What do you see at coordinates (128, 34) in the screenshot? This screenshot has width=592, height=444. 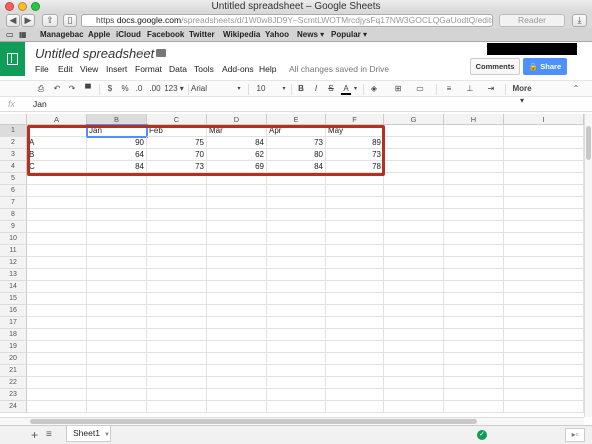 I see `bookmark-icloud: iCloud` at bounding box center [128, 34].